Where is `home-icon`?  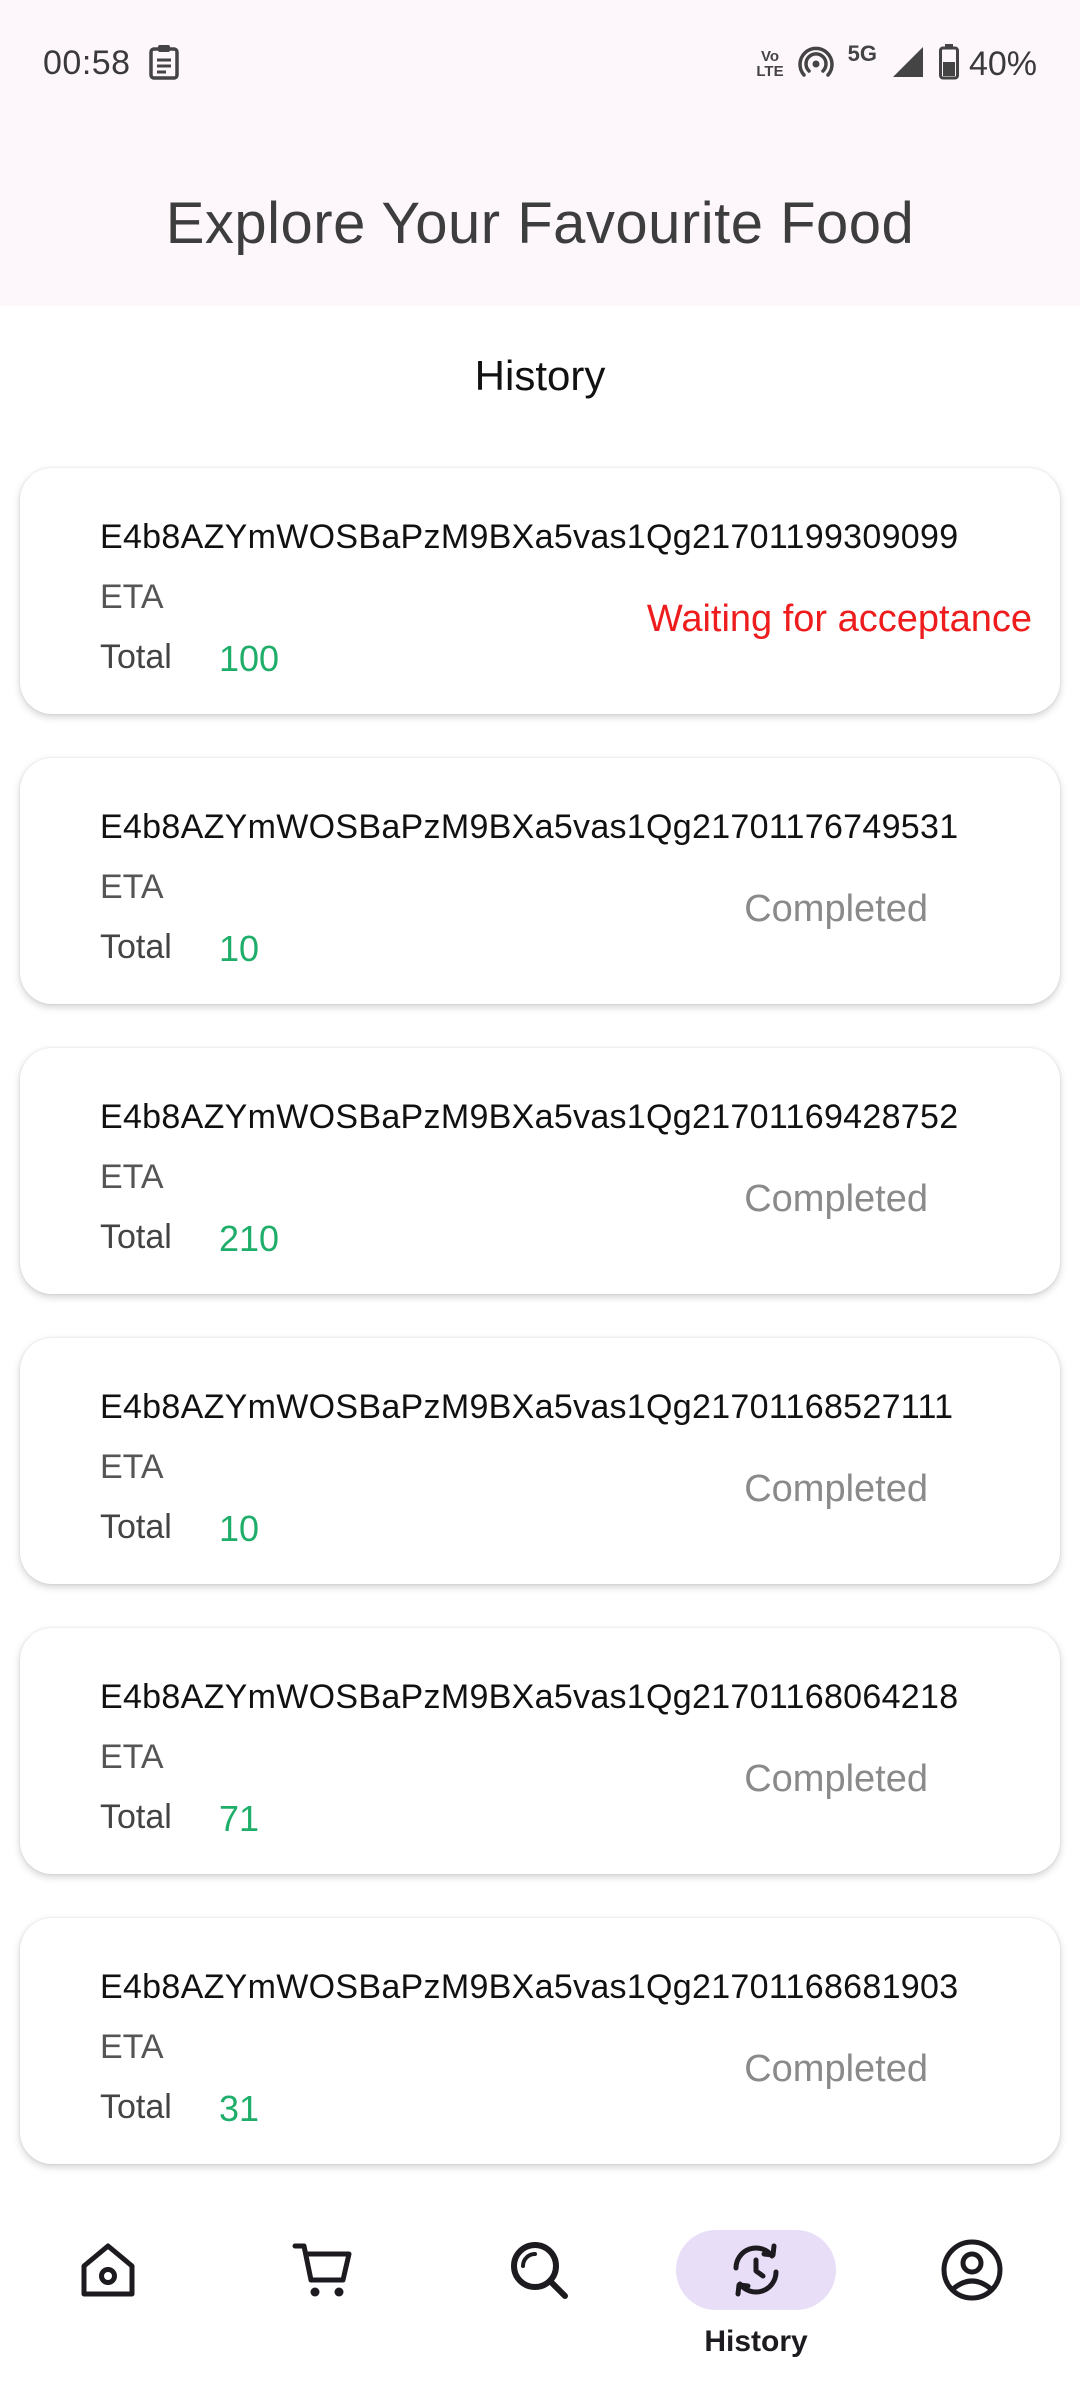 home-icon is located at coordinates (108, 2270).